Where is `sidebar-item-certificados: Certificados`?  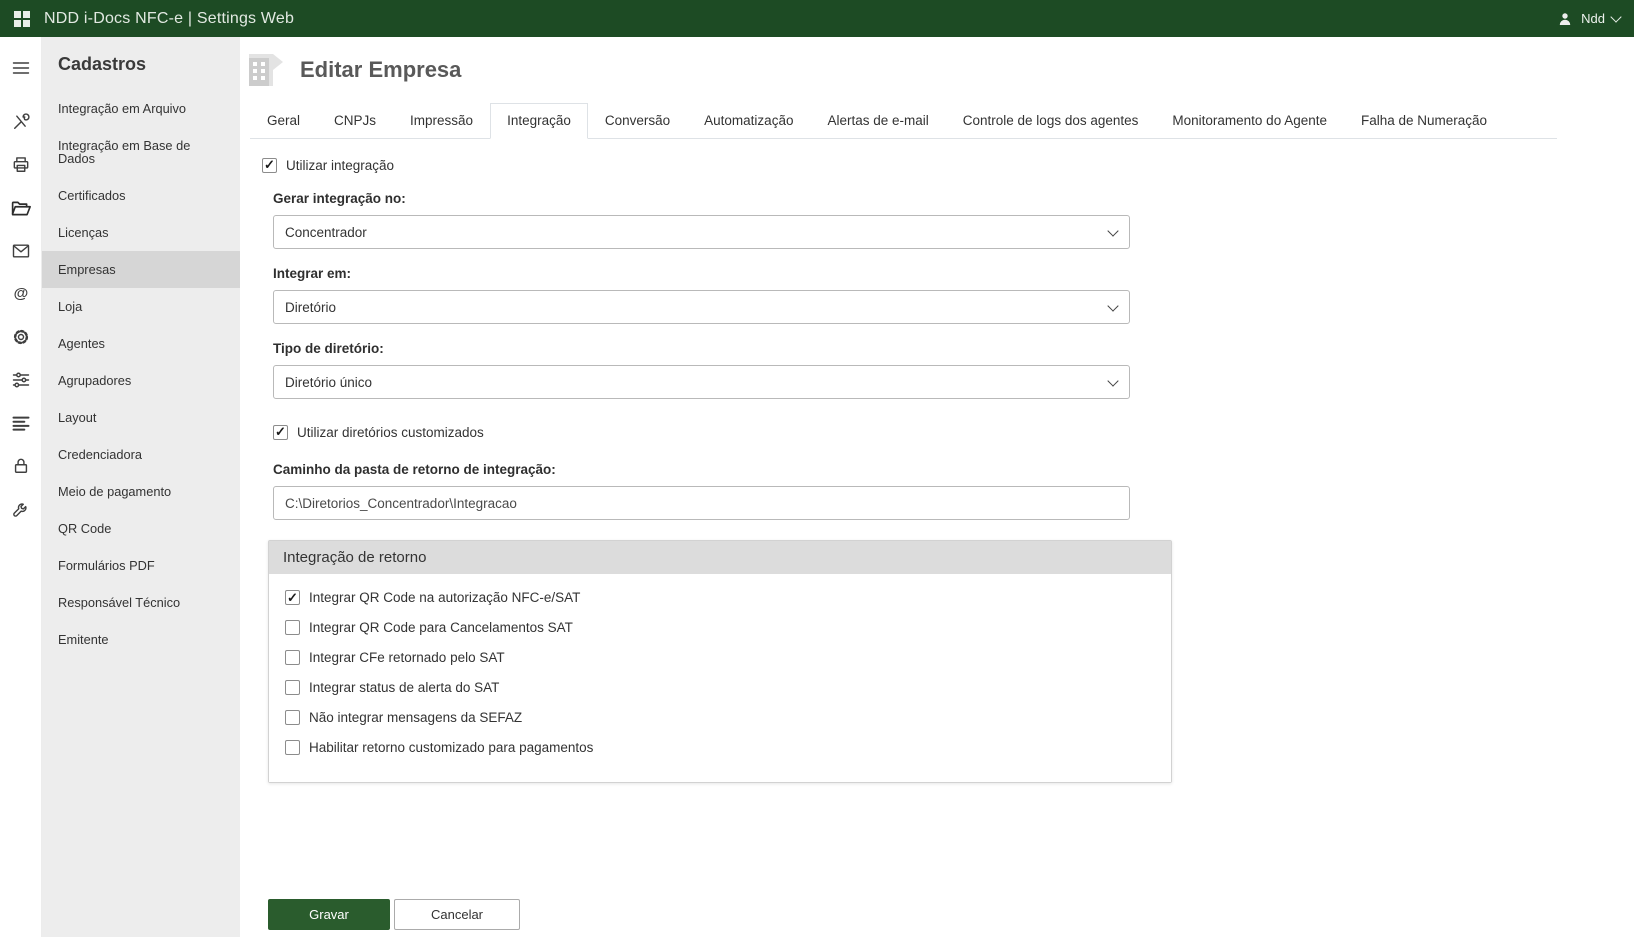 sidebar-item-certificados: Certificados is located at coordinates (141, 195).